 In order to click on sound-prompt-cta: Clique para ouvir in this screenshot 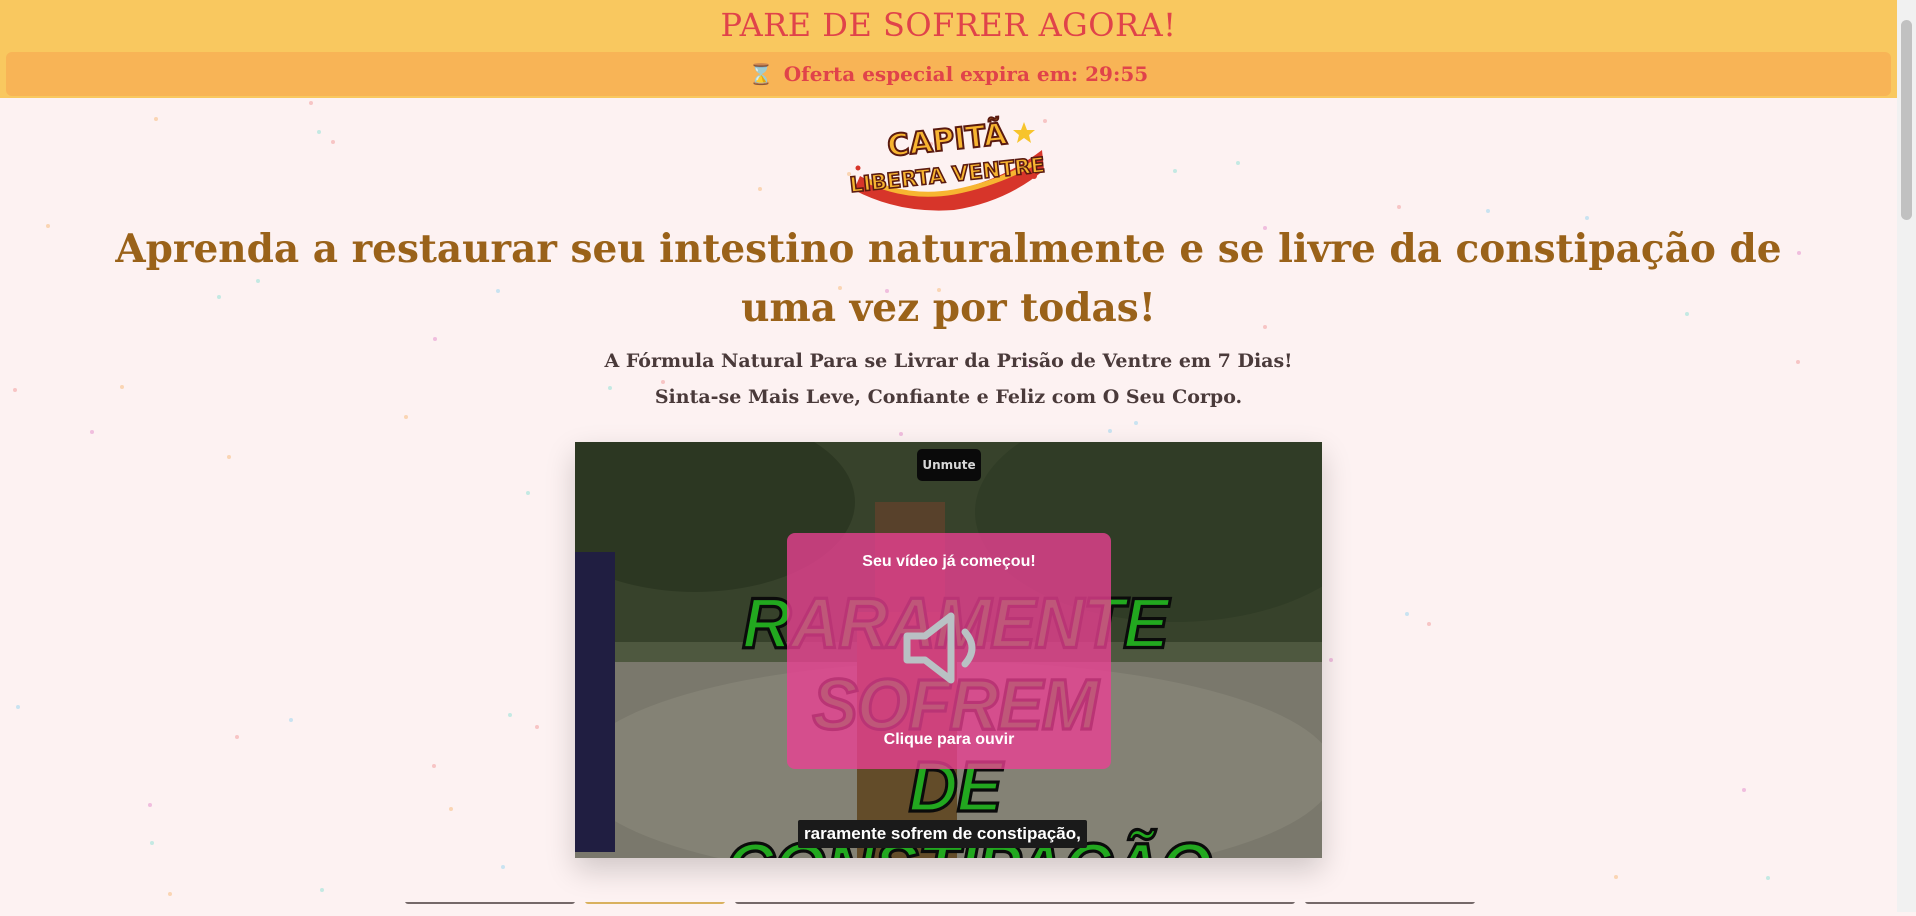, I will do `click(949, 739)`.